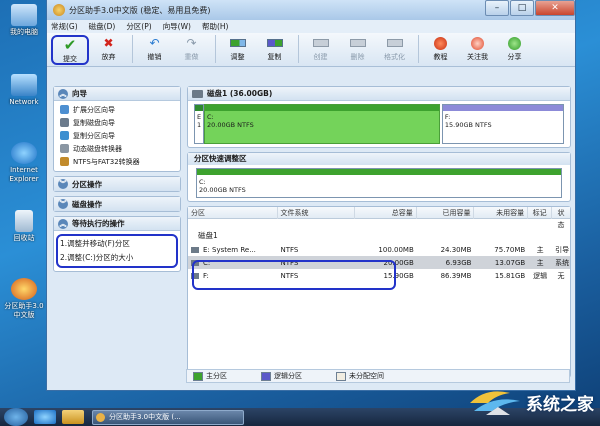 The height and width of the screenshot is (426, 600). Describe the element at coordinates (540, 212) in the screenshot. I see `column-header-flag: 标记` at that location.